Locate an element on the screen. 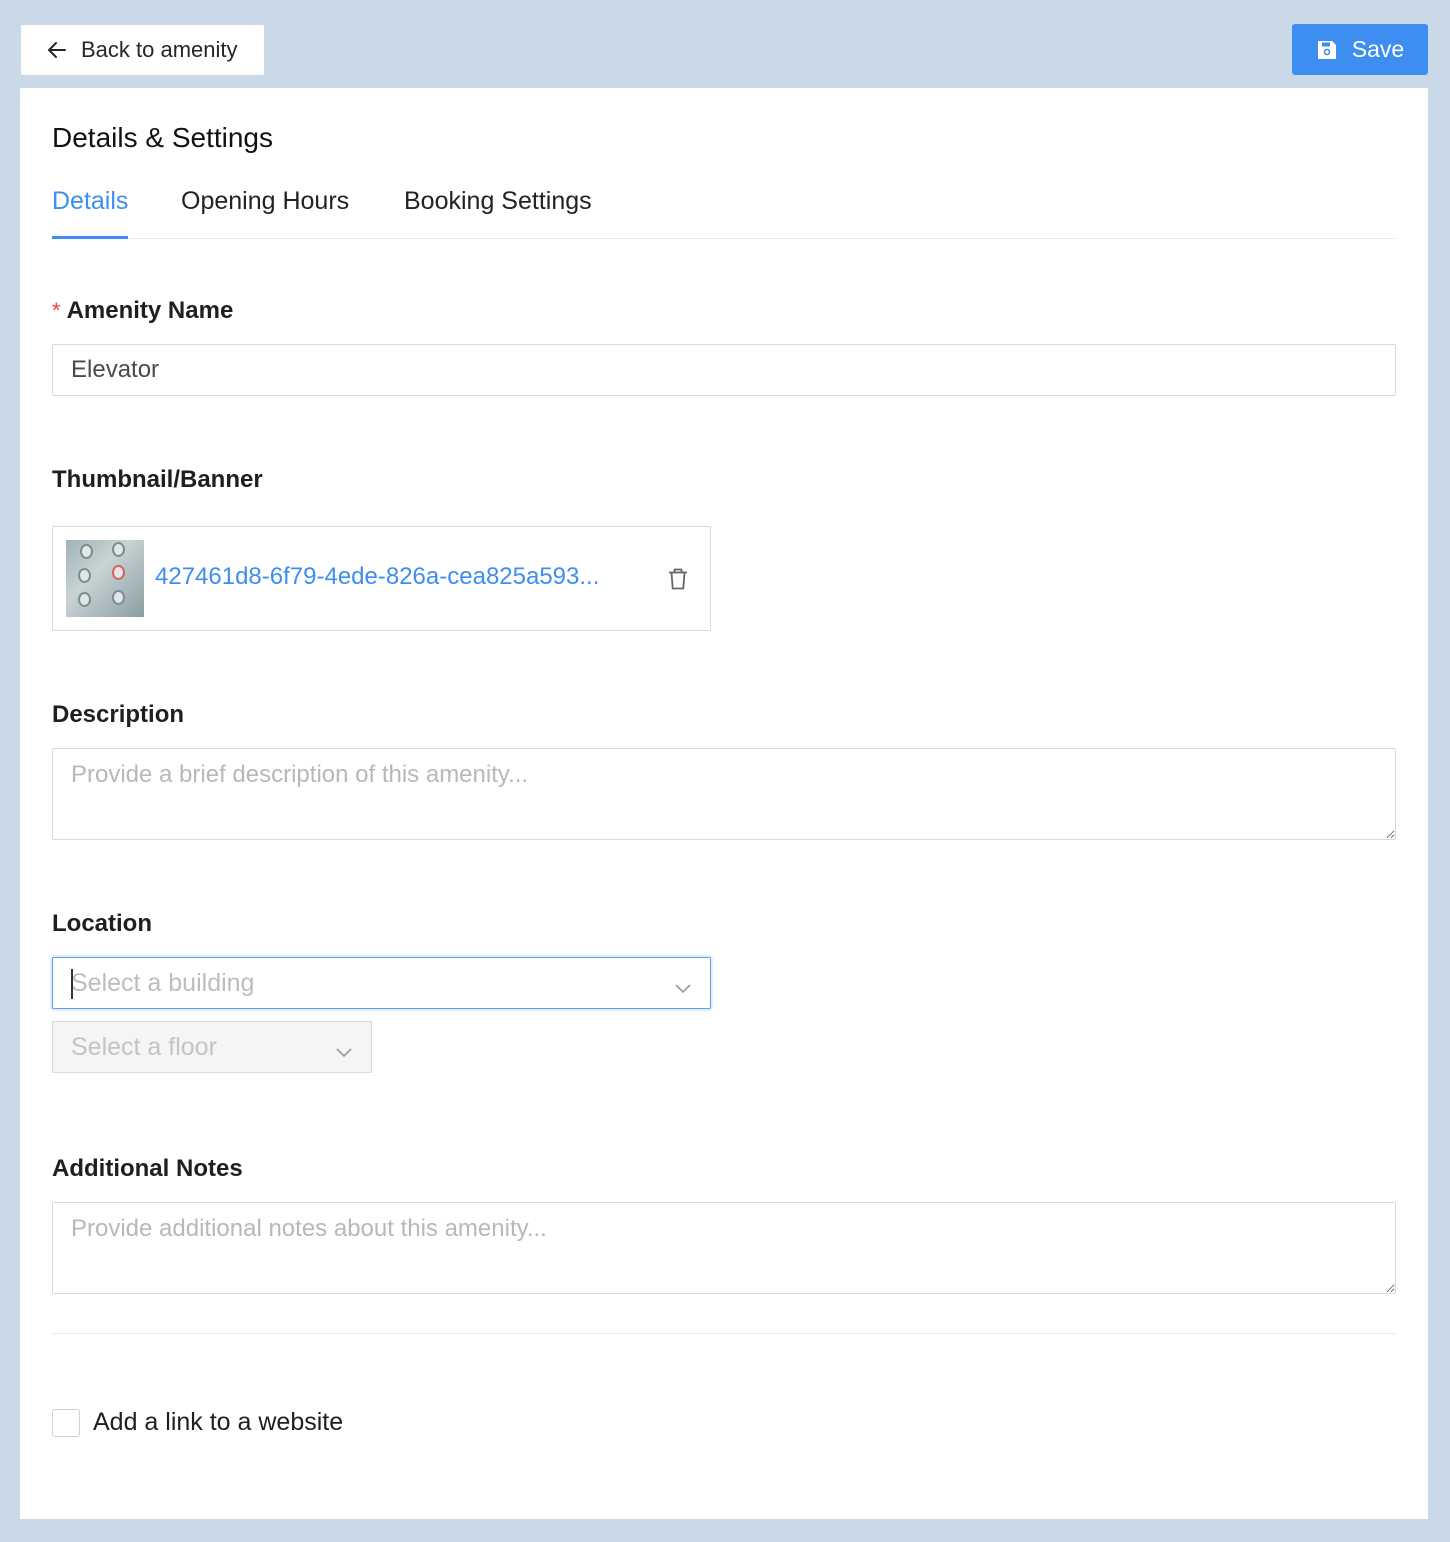 The width and height of the screenshot is (1450, 1542). text-cursor is located at coordinates (72, 984).